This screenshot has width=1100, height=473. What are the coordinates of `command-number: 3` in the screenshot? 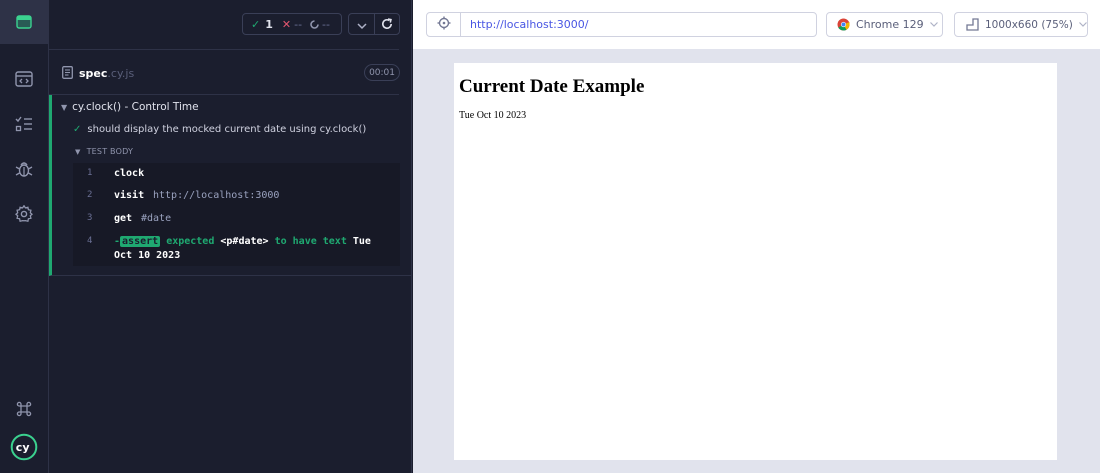 It's located at (90, 218).